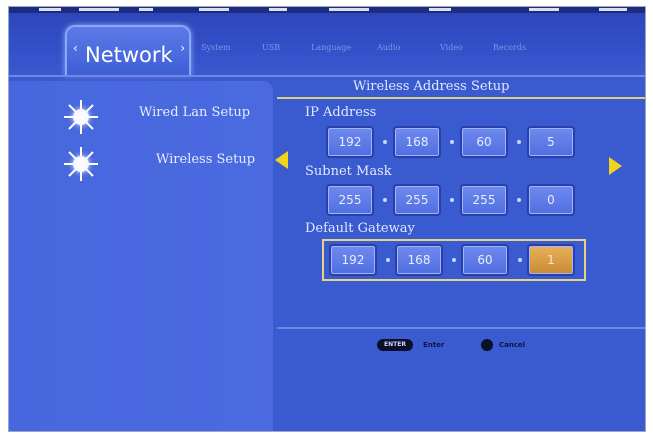 This screenshot has height=437, width=653. I want to click on tab-system: System, so click(216, 47).